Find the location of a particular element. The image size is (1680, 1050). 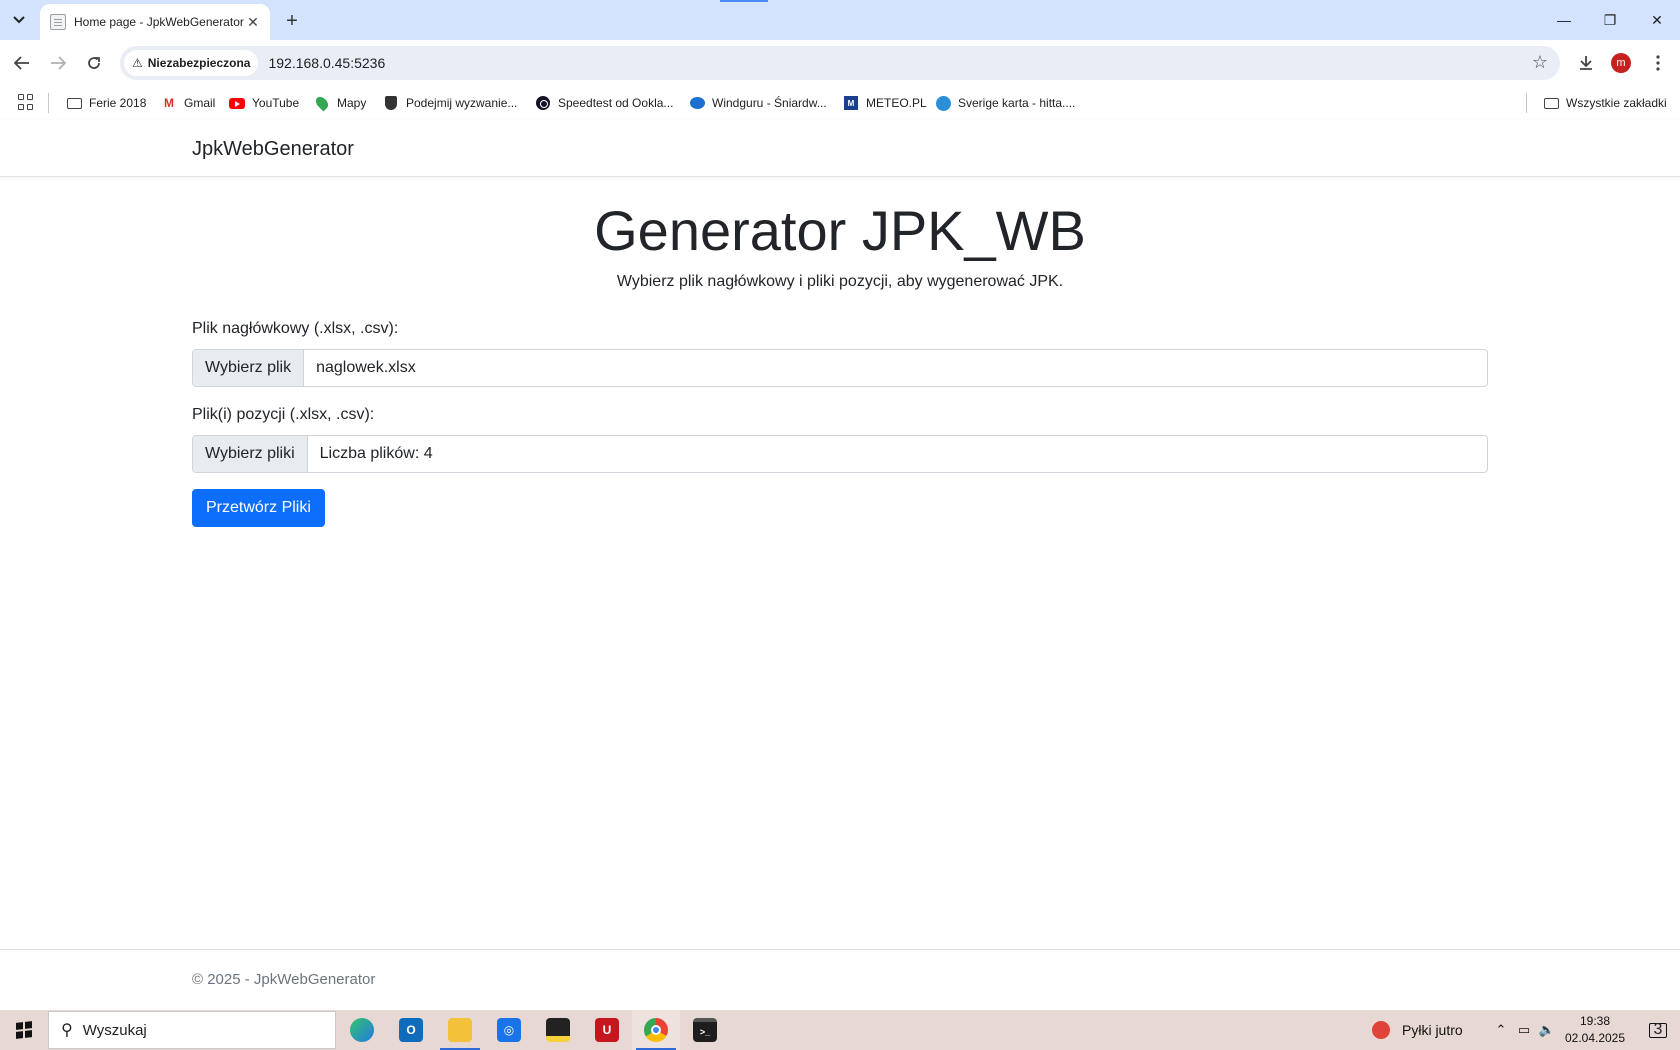

youtube-icon is located at coordinates (237, 103).